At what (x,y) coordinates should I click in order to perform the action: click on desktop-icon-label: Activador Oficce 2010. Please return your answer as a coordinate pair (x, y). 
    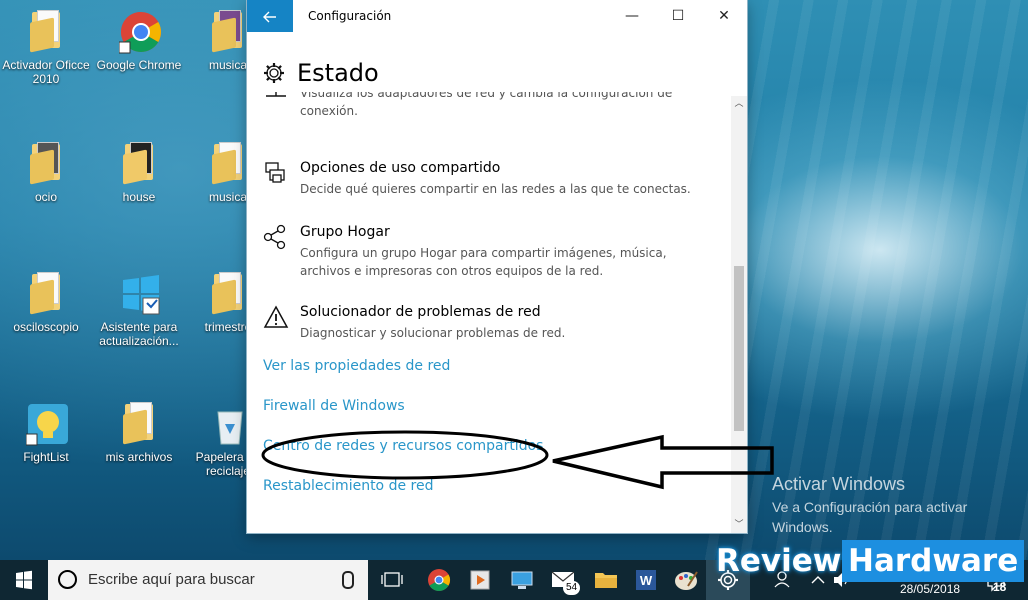
    Looking at the image, I should click on (46, 72).